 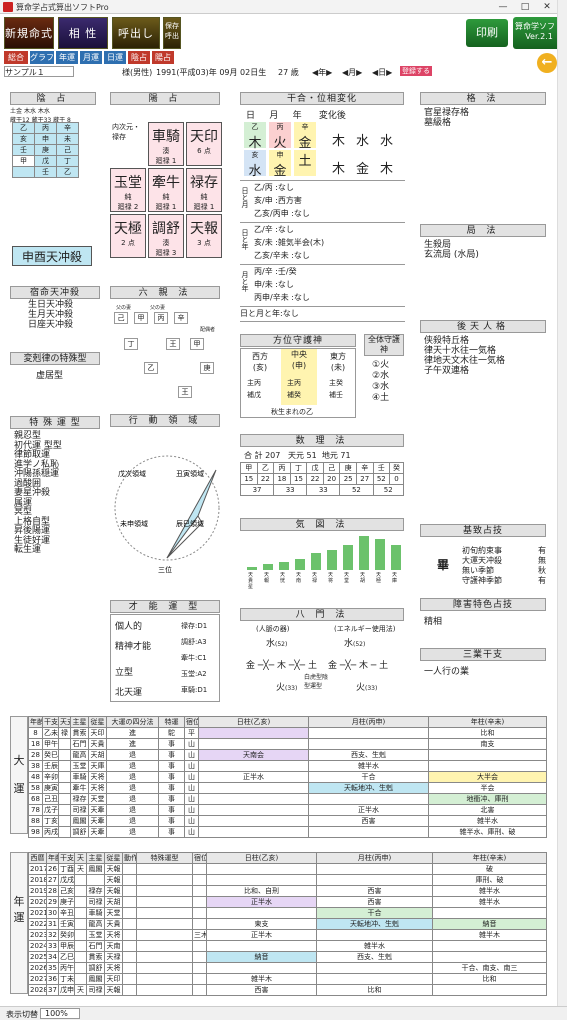 What do you see at coordinates (287, 821) in the screenshot?
I see `table-row: 88 丁亥 鳳閣 天牽退事山 西害 雑半水` at bounding box center [287, 821].